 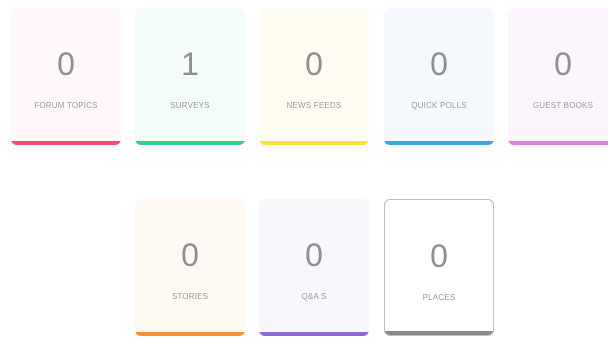 I want to click on quick-polls-accent-bar, so click(x=439, y=143).